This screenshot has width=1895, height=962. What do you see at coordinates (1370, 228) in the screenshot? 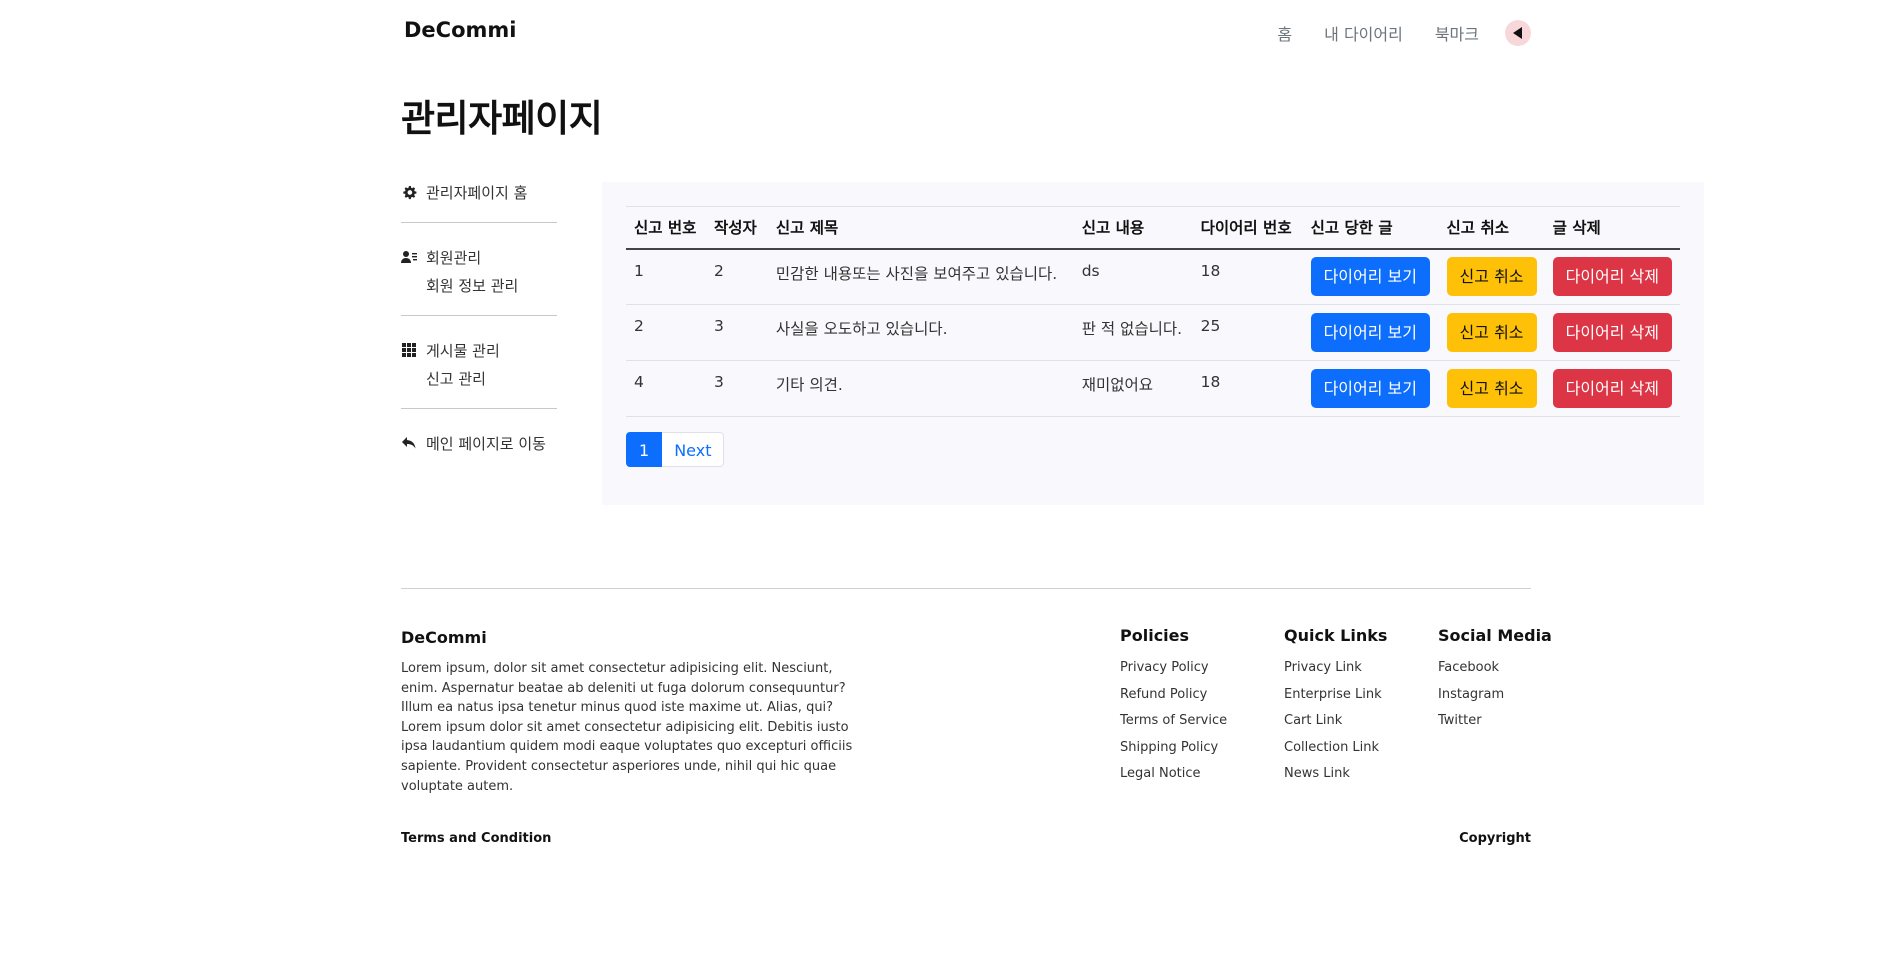
I see `column-header: 신고 당한 글` at bounding box center [1370, 228].